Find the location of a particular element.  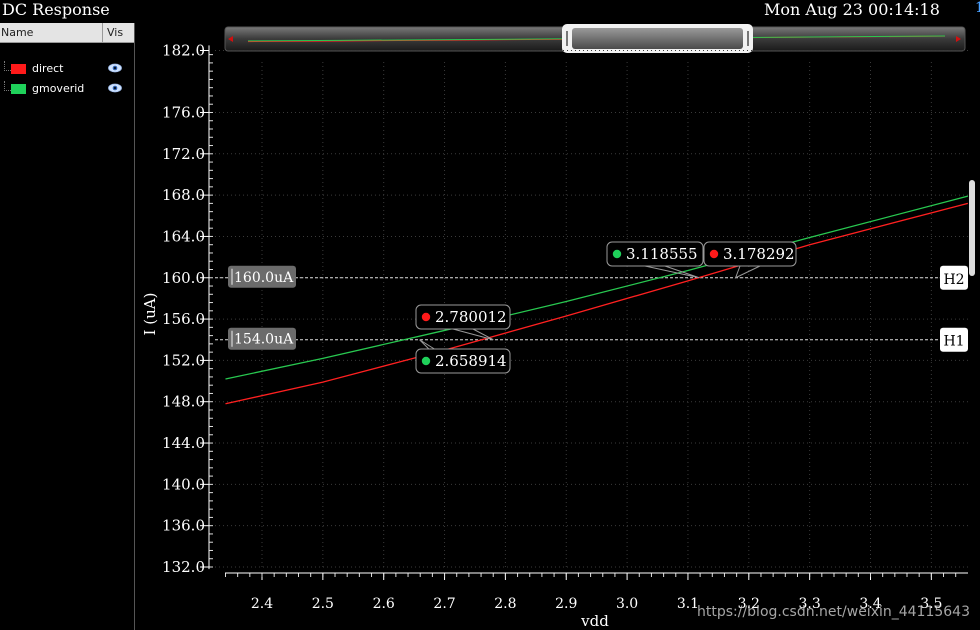

y-tick-label: 168.0 is located at coordinates (183, 195).